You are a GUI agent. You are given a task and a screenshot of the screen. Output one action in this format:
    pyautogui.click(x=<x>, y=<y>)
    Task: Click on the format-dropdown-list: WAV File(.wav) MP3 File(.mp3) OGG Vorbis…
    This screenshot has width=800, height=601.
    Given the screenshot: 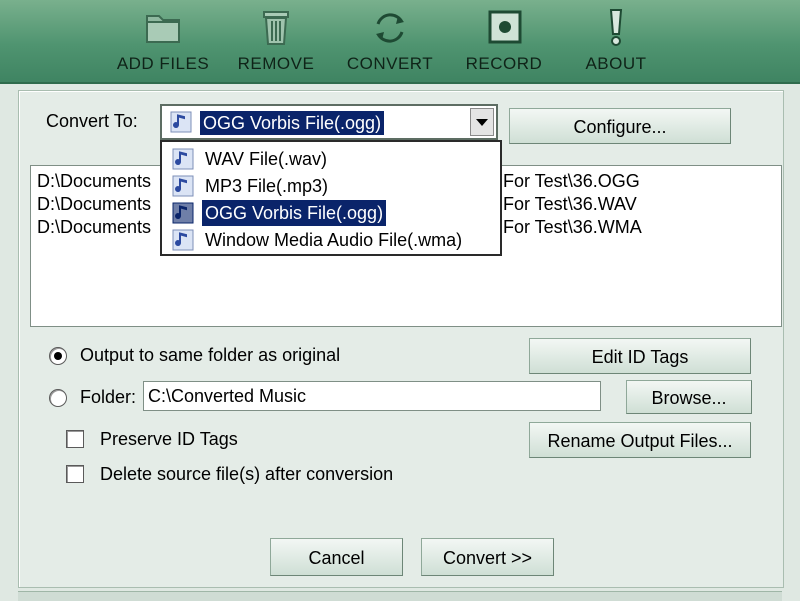 What is the action you would take?
    pyautogui.click(x=331, y=198)
    